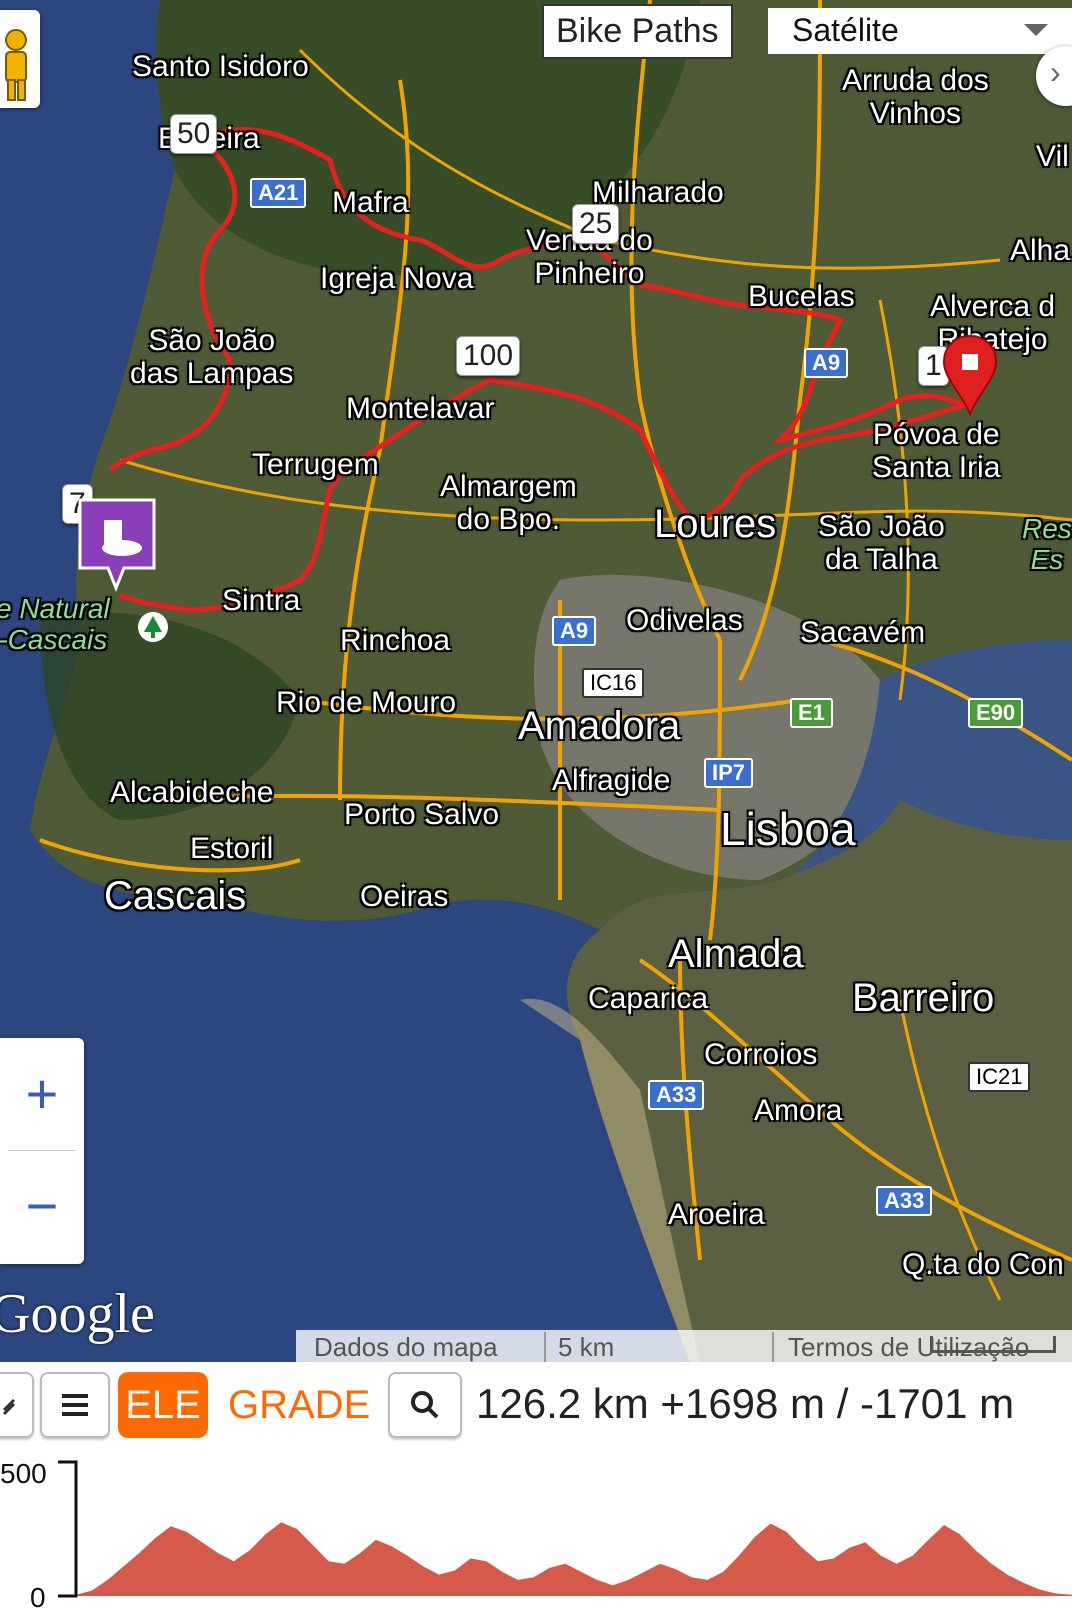 The image size is (1072, 1614). Describe the element at coordinates (745, 1403) in the screenshot. I see `route-stats: 126.2 km +1698 m / -1701 m` at that location.